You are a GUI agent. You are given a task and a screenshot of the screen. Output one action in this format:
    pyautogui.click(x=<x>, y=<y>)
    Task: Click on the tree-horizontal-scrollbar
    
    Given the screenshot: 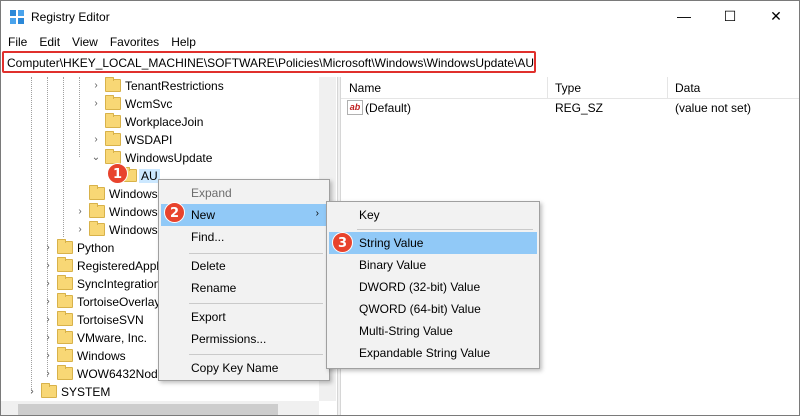 What is the action you would take?
    pyautogui.click(x=160, y=408)
    